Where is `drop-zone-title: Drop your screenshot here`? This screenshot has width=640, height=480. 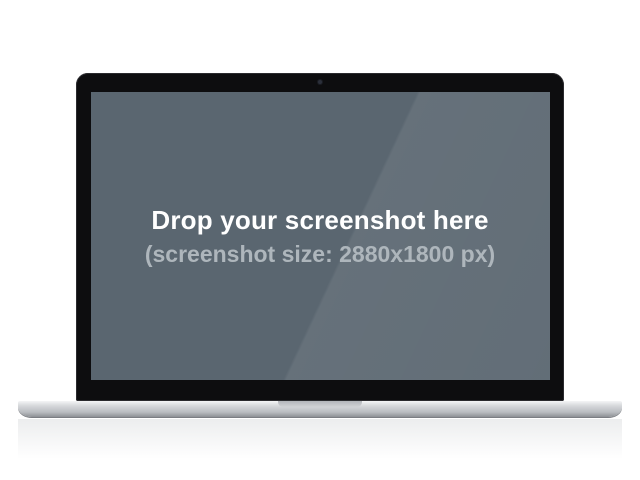 drop-zone-title: Drop your screenshot here is located at coordinates (320, 220).